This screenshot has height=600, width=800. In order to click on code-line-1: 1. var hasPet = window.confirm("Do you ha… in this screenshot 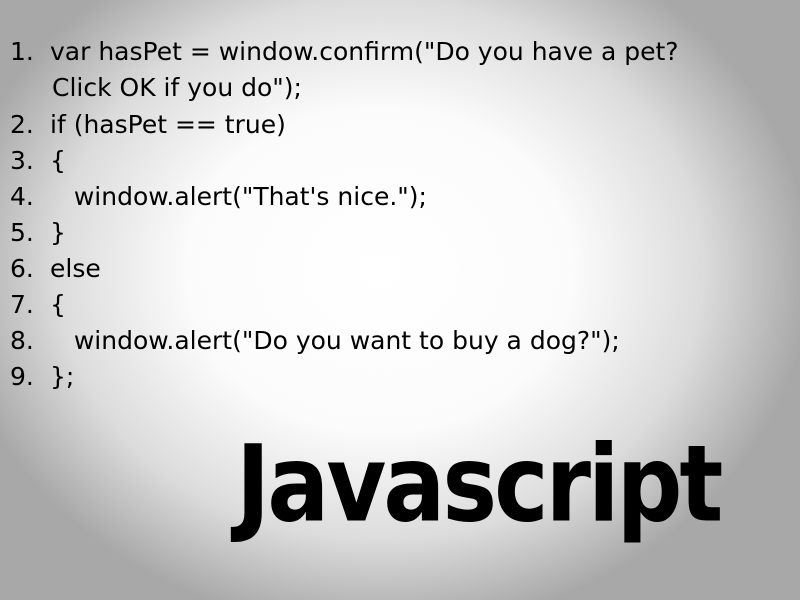, I will do `click(344, 52)`.